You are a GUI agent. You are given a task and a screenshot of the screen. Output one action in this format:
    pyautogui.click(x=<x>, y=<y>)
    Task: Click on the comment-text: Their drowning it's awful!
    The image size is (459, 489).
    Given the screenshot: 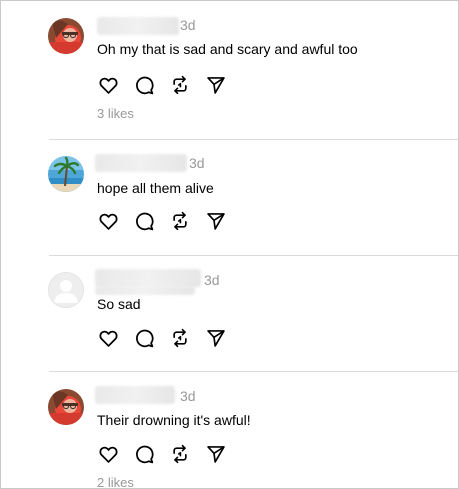 What is the action you would take?
    pyautogui.click(x=174, y=420)
    